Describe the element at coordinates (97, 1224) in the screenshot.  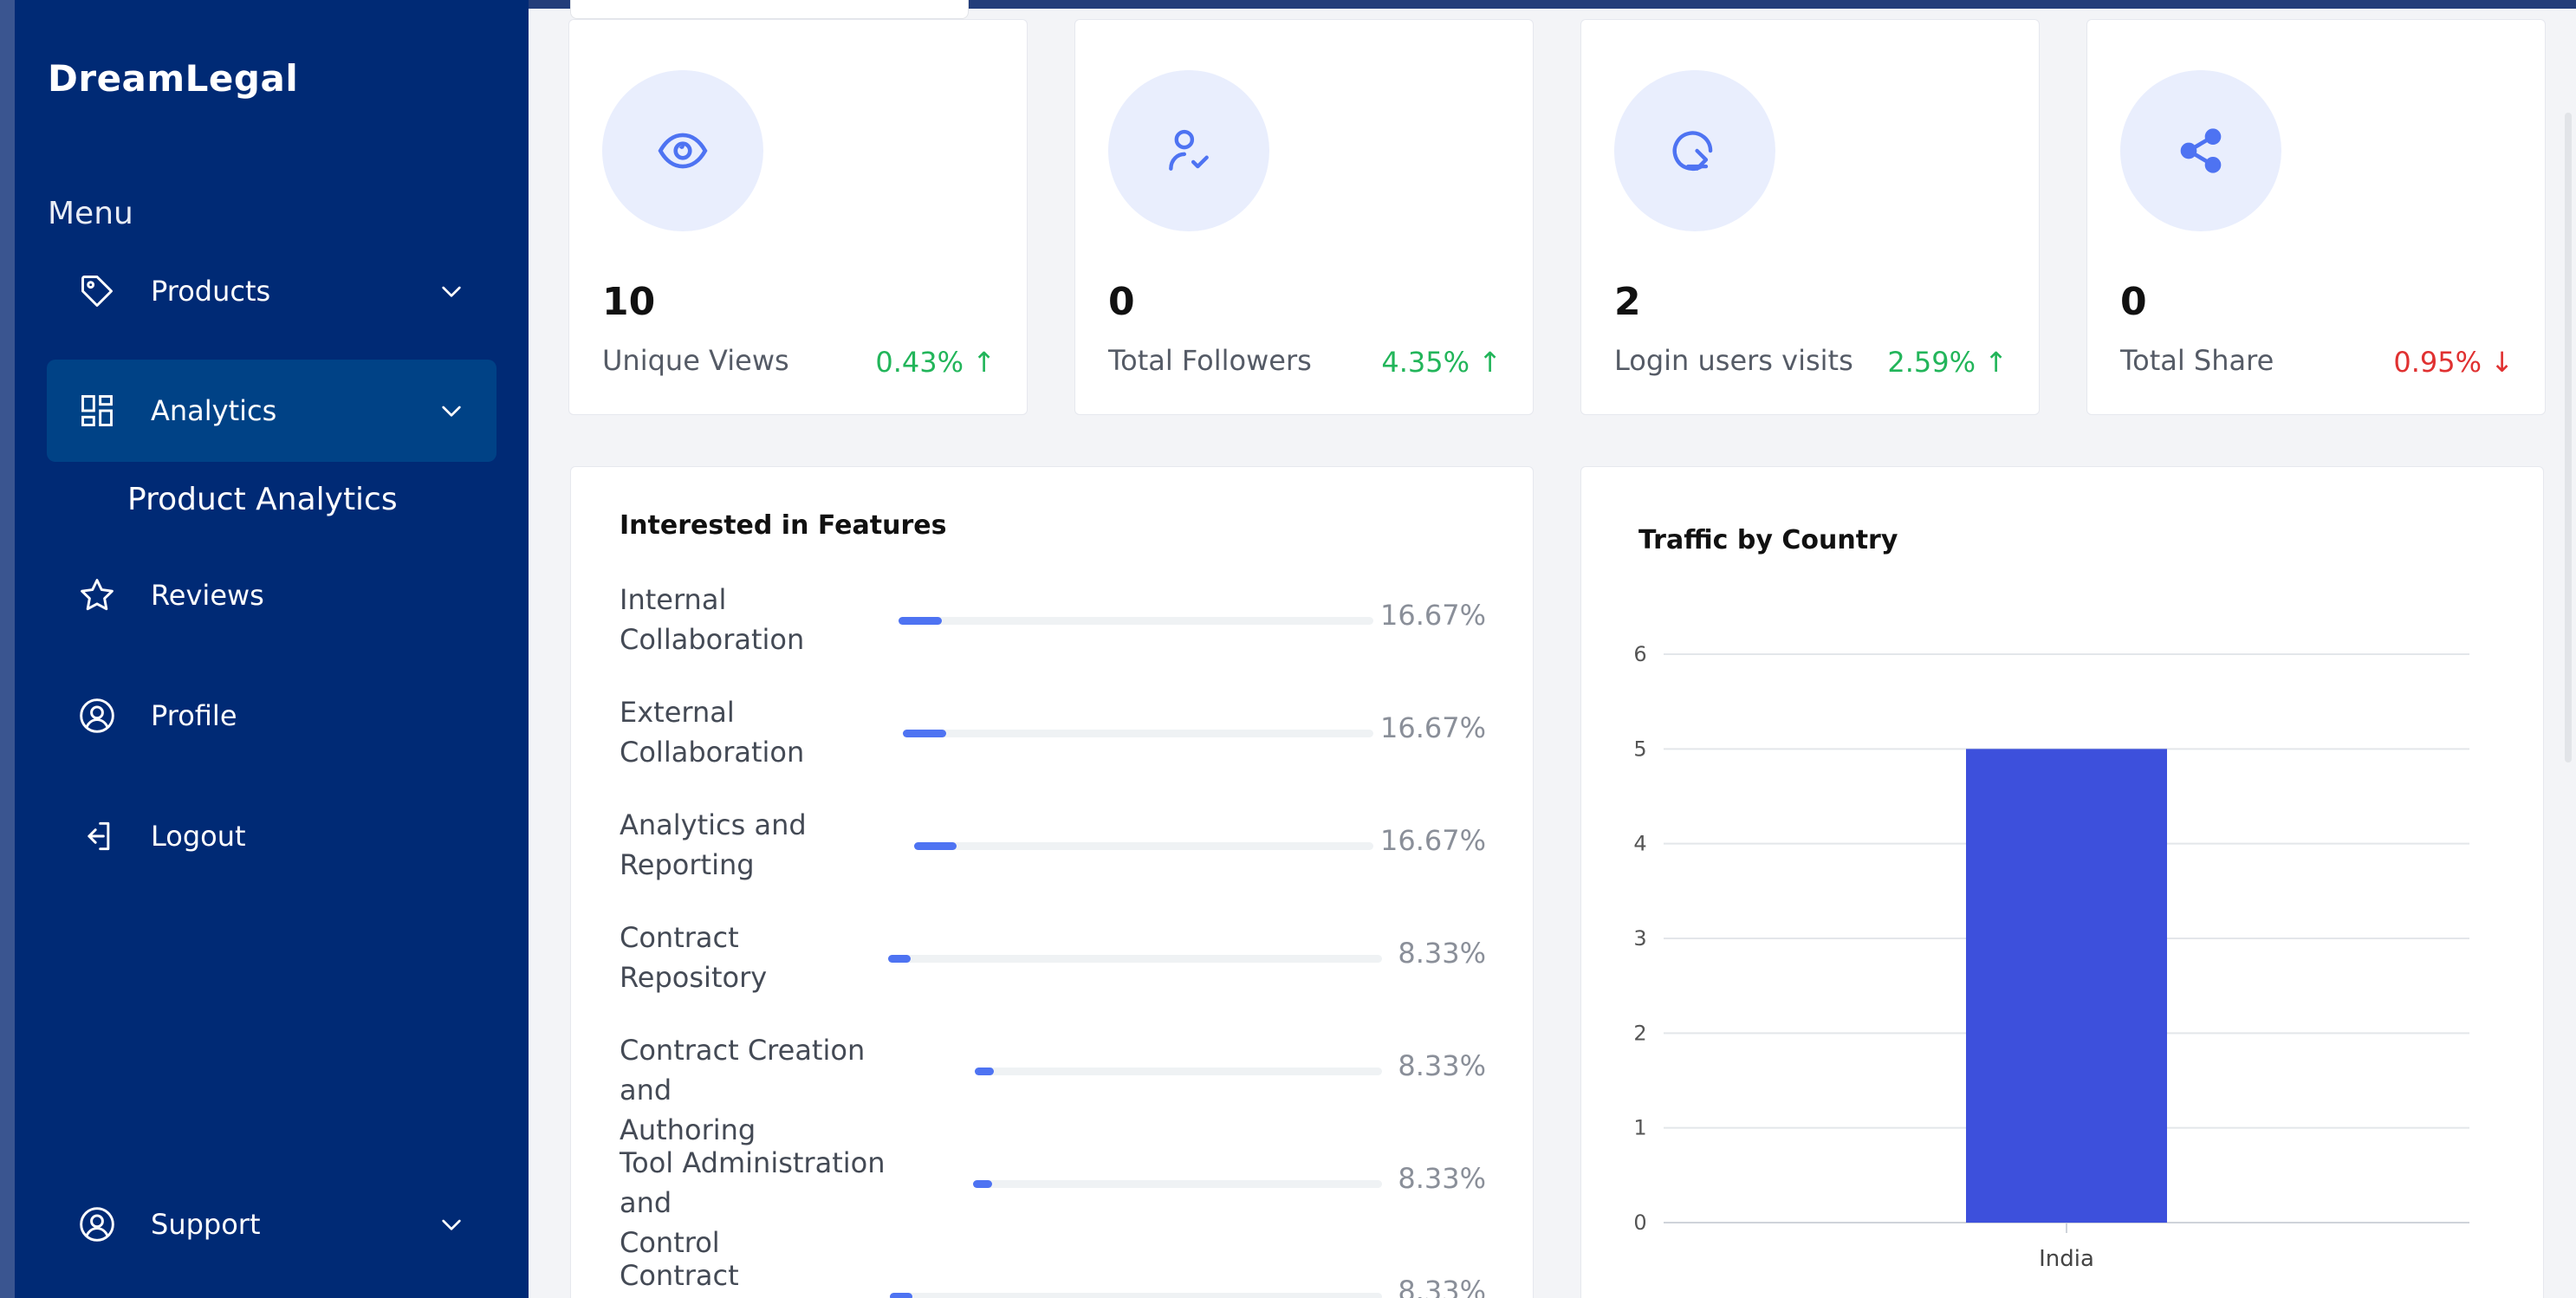
I see `user-circle-icon` at that location.